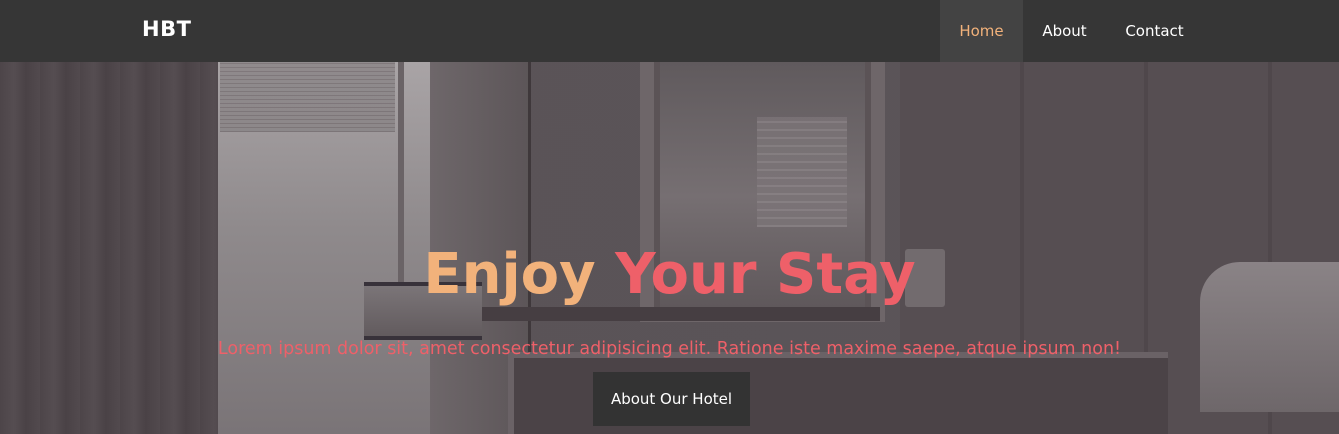 The image size is (1339, 434). I want to click on nav-link-home: Home, so click(981, 31).